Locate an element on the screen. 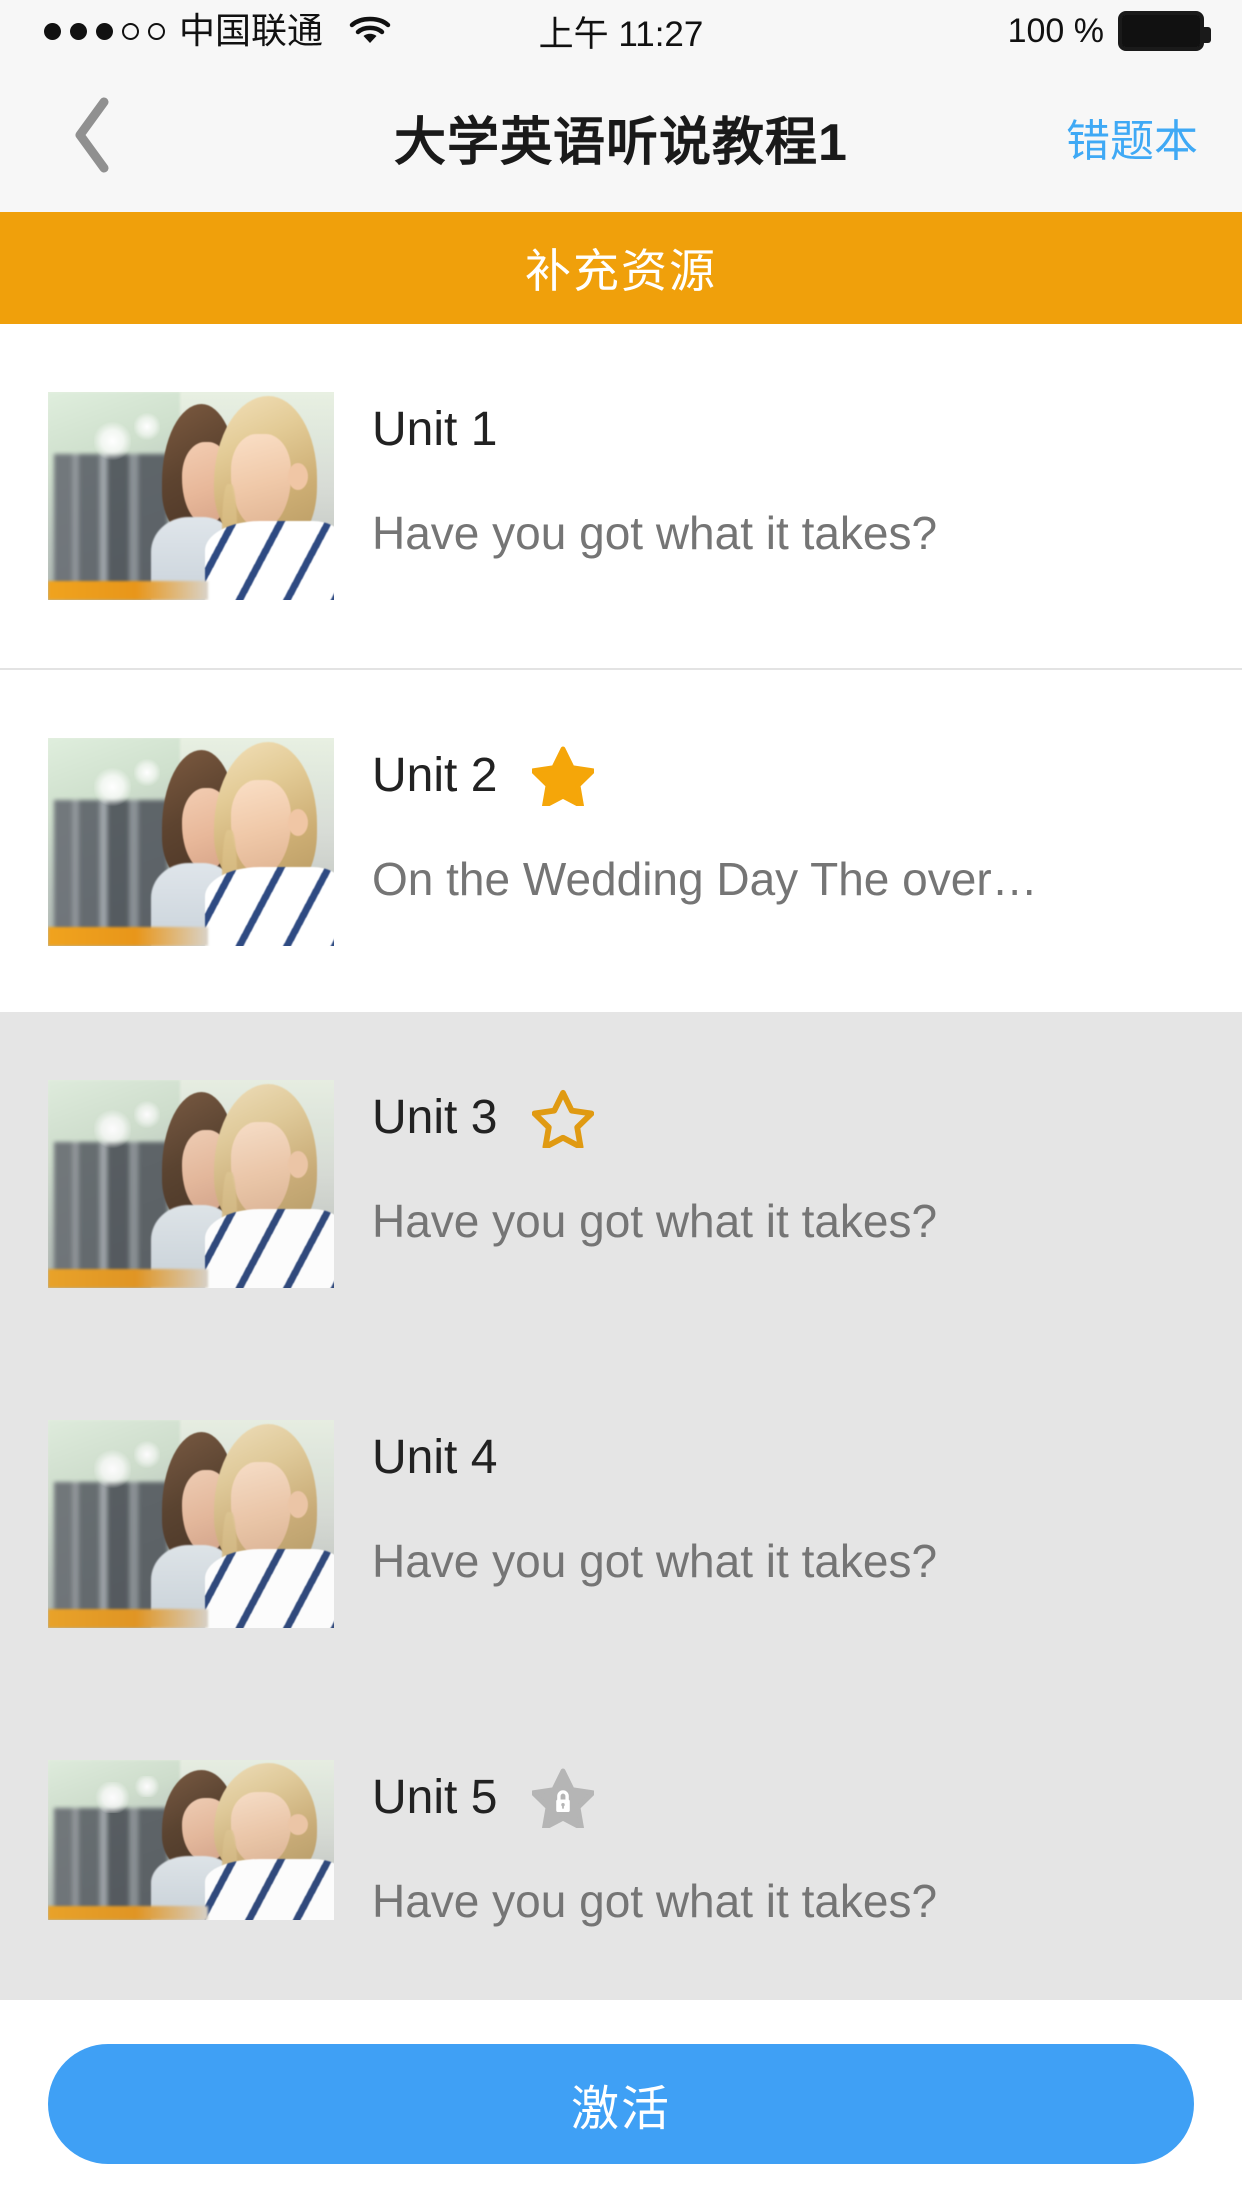 Image resolution: width=1242 pixels, height=2208 pixels. activate-button: 激活 is located at coordinates (621, 2104).